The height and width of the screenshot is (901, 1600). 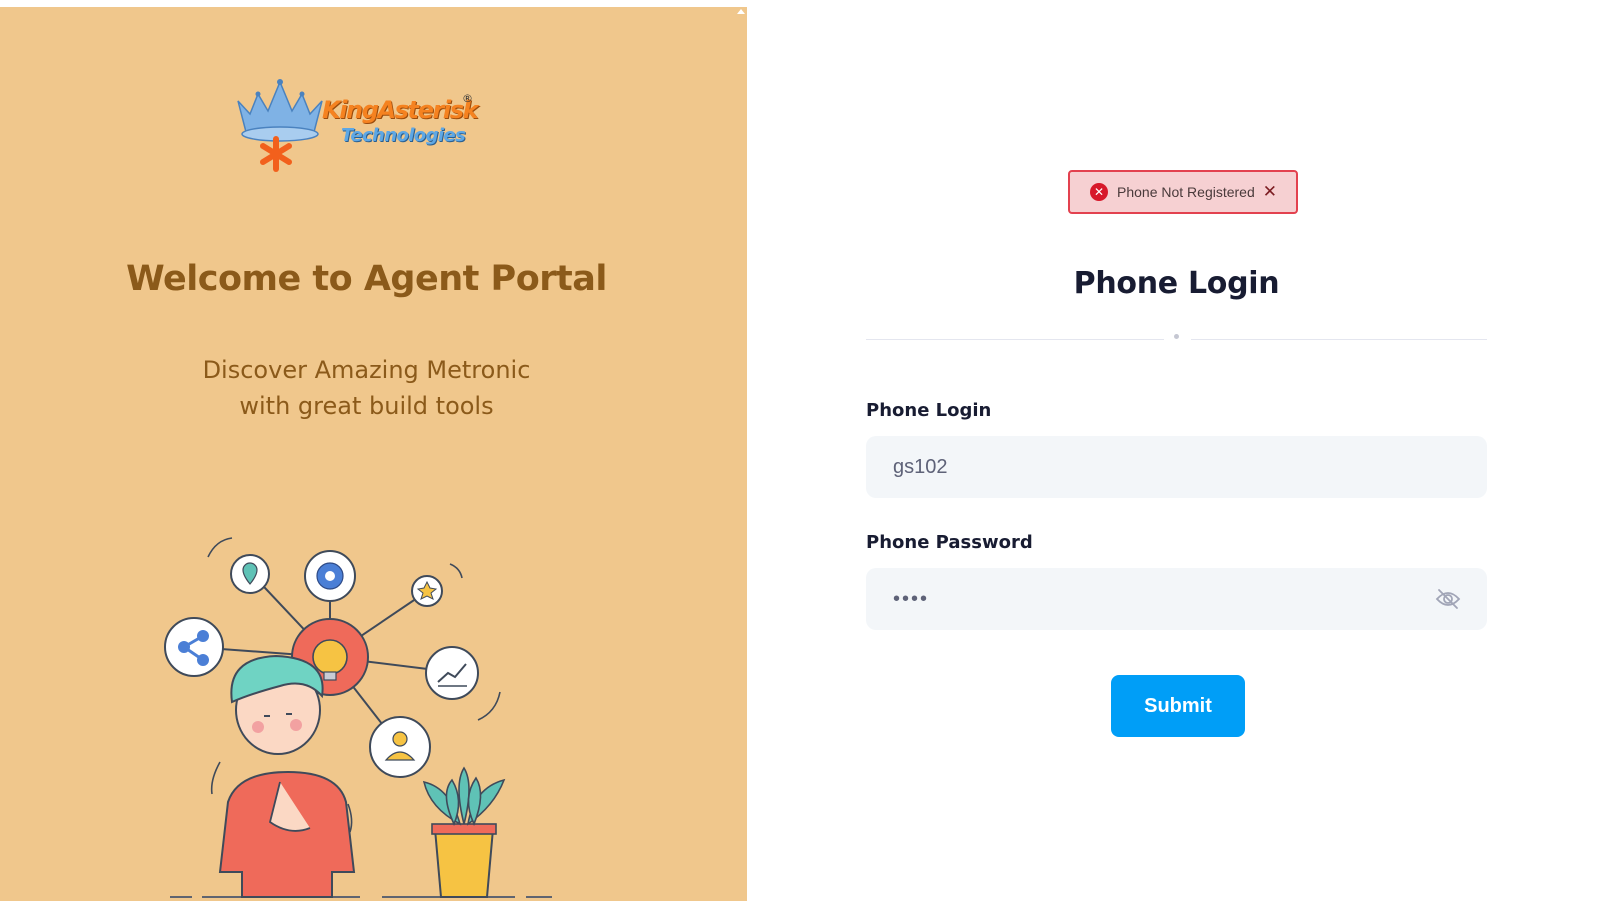 What do you see at coordinates (1186, 192) in the screenshot?
I see `alert-message: Phone Not Registered` at bounding box center [1186, 192].